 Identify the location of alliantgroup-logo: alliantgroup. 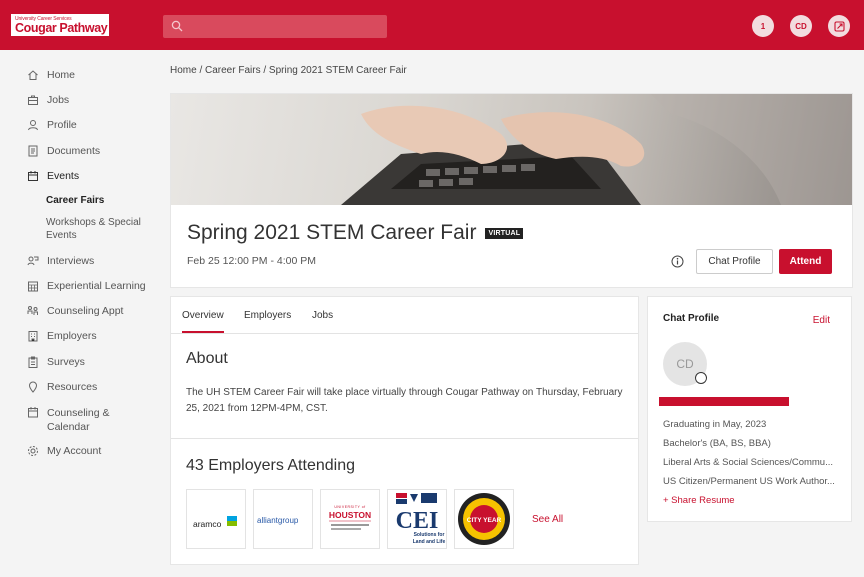
(278, 520).